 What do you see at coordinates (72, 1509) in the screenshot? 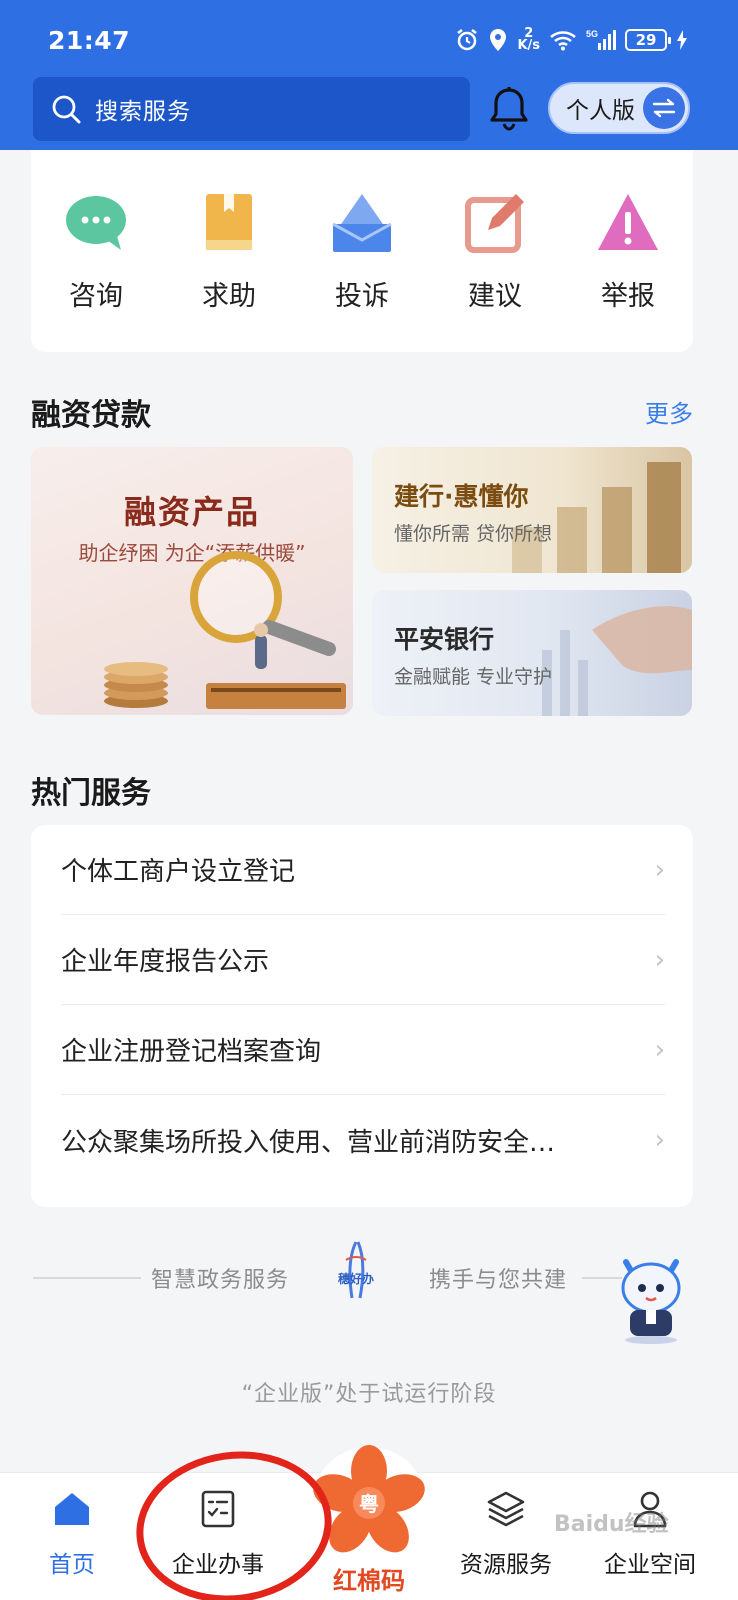
I see `home-icon` at bounding box center [72, 1509].